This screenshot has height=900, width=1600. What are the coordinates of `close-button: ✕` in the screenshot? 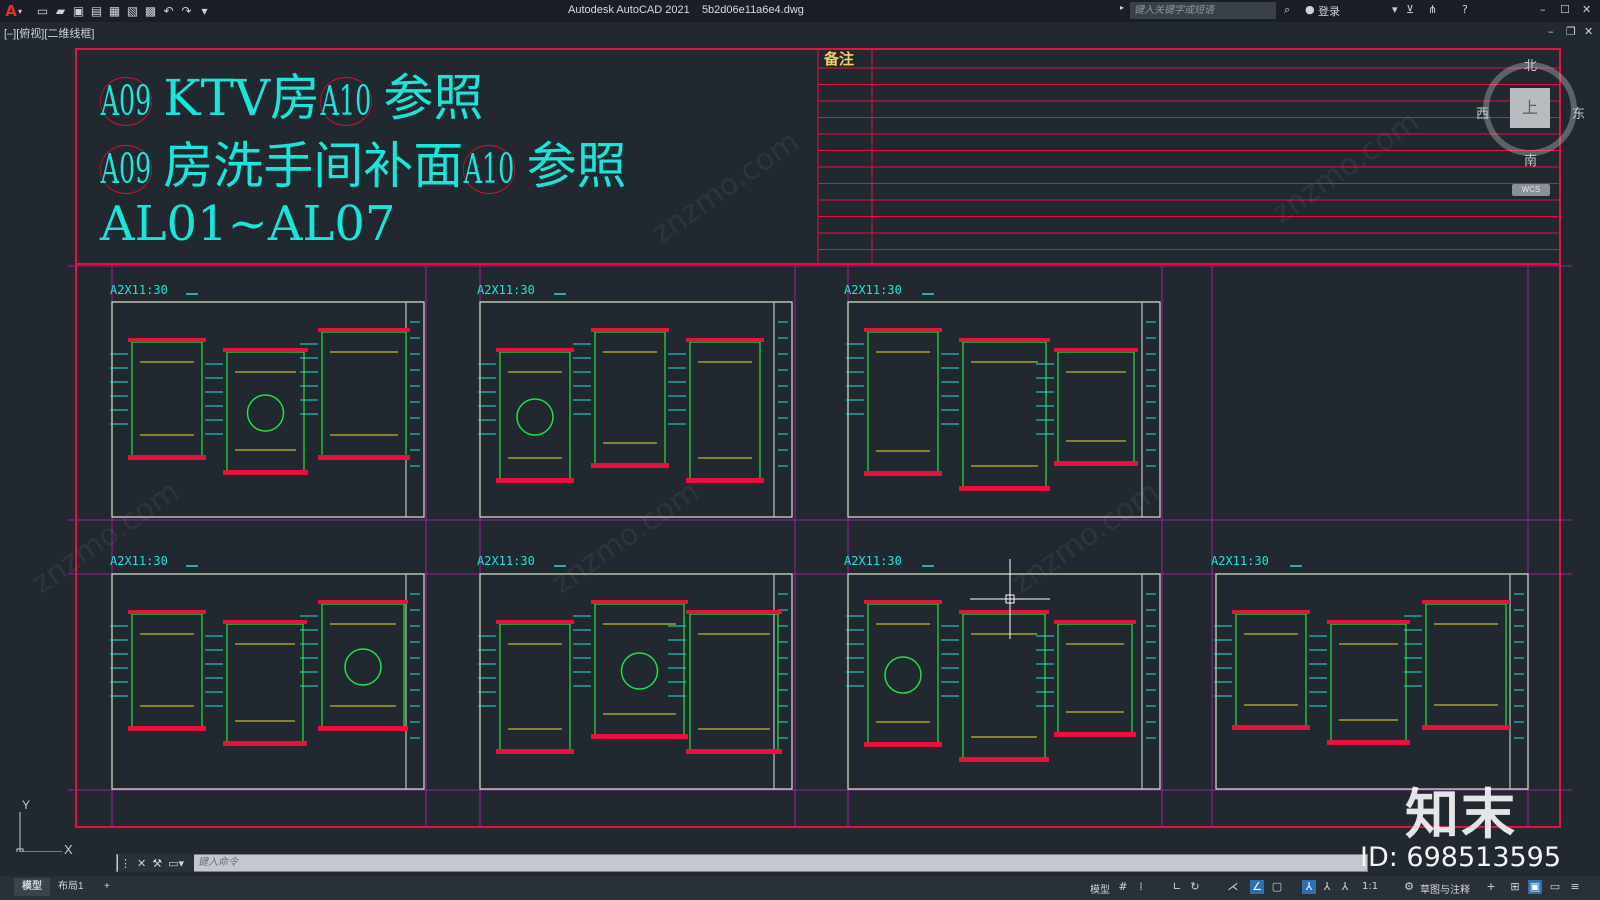 It's located at (1586, 9).